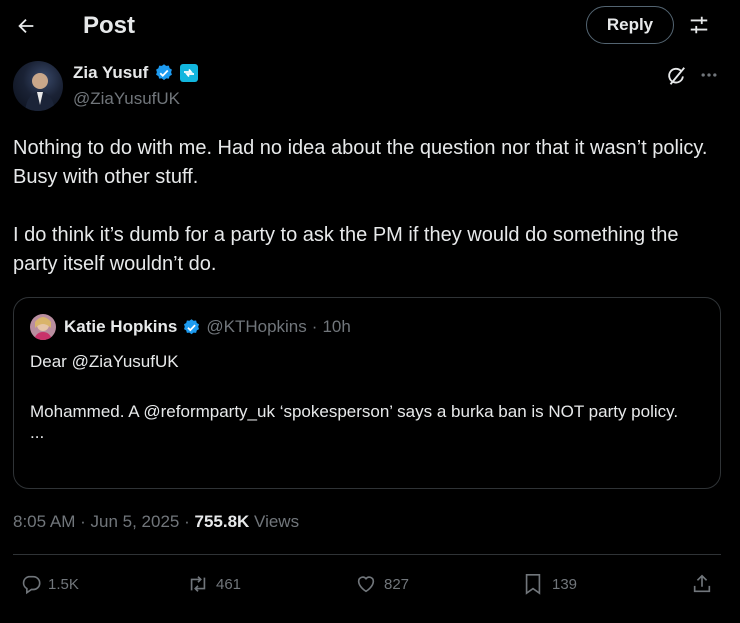  What do you see at coordinates (366, 584) in the screenshot?
I see `heart-icon` at bounding box center [366, 584].